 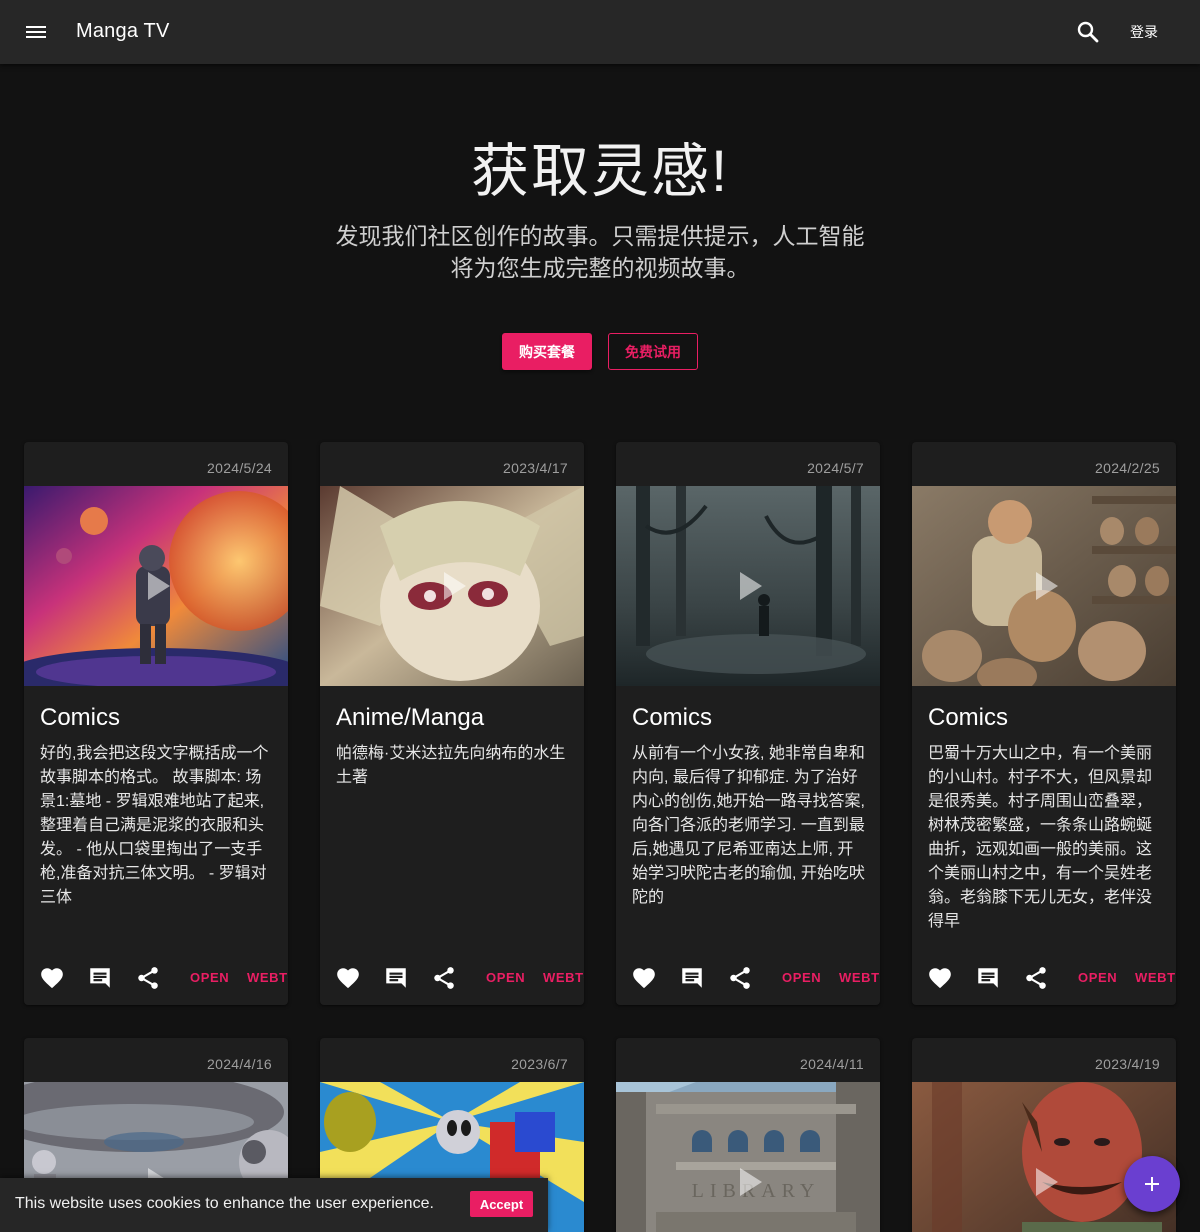 I want to click on app-title: Manga TV, so click(x=123, y=31).